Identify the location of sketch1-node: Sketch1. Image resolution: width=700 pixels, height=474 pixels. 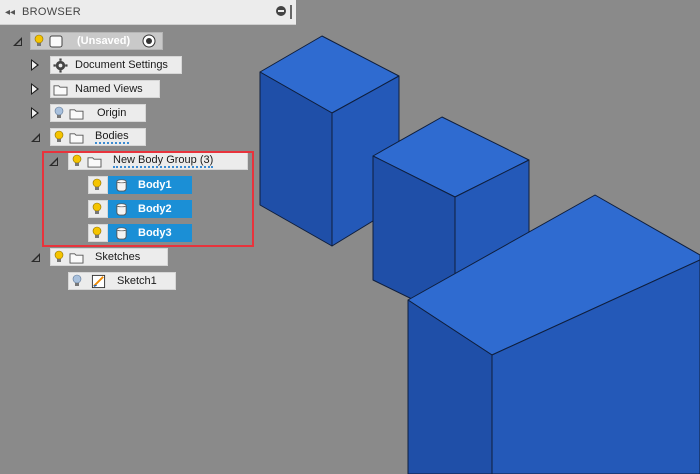
(122, 281).